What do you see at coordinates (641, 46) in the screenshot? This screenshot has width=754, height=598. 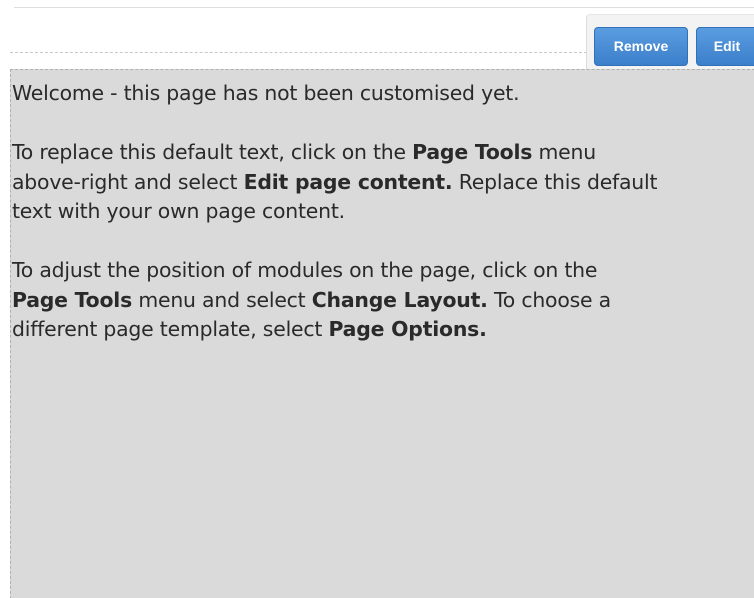 I see `remove-button: Remove` at bounding box center [641, 46].